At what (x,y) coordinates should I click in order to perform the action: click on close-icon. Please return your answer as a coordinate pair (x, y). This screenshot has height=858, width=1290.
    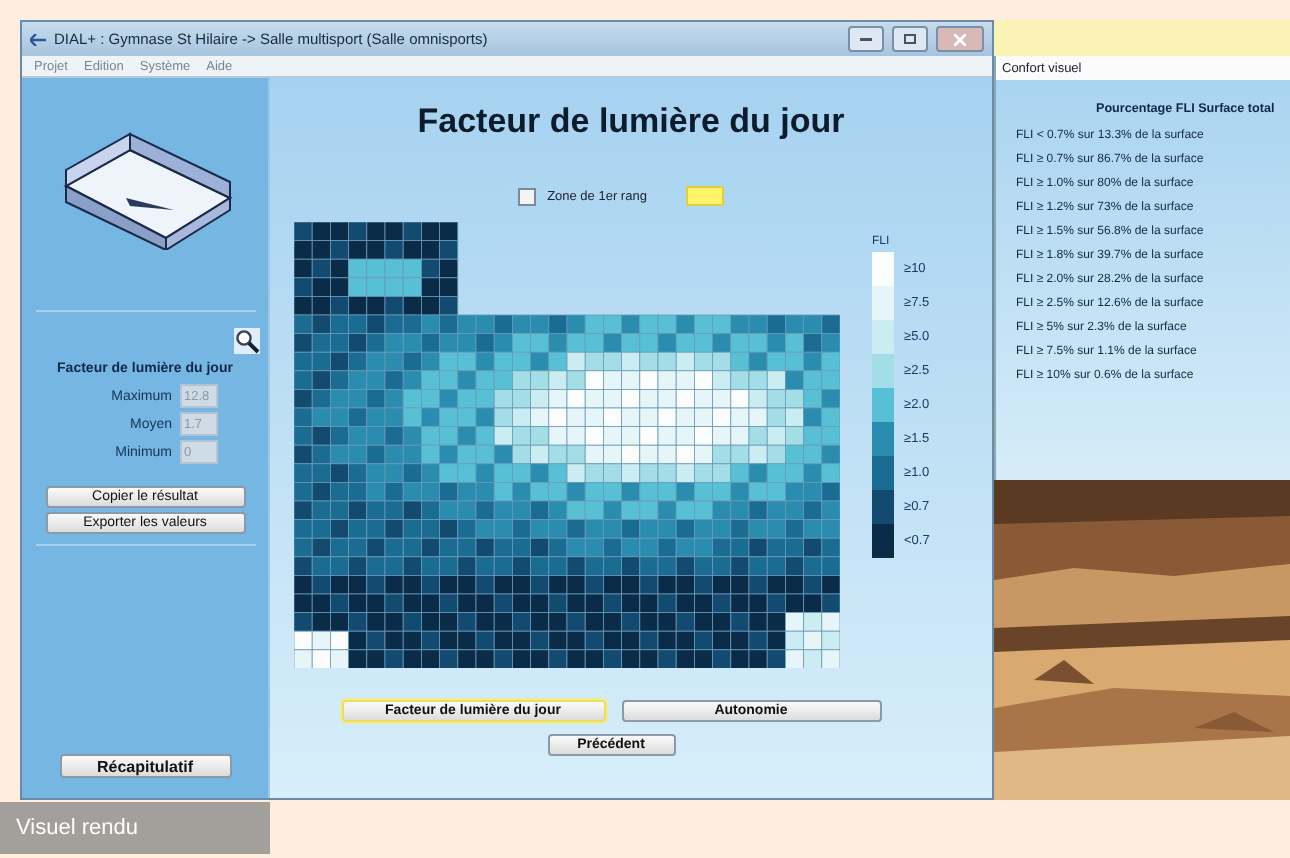
    Looking at the image, I should click on (960, 39).